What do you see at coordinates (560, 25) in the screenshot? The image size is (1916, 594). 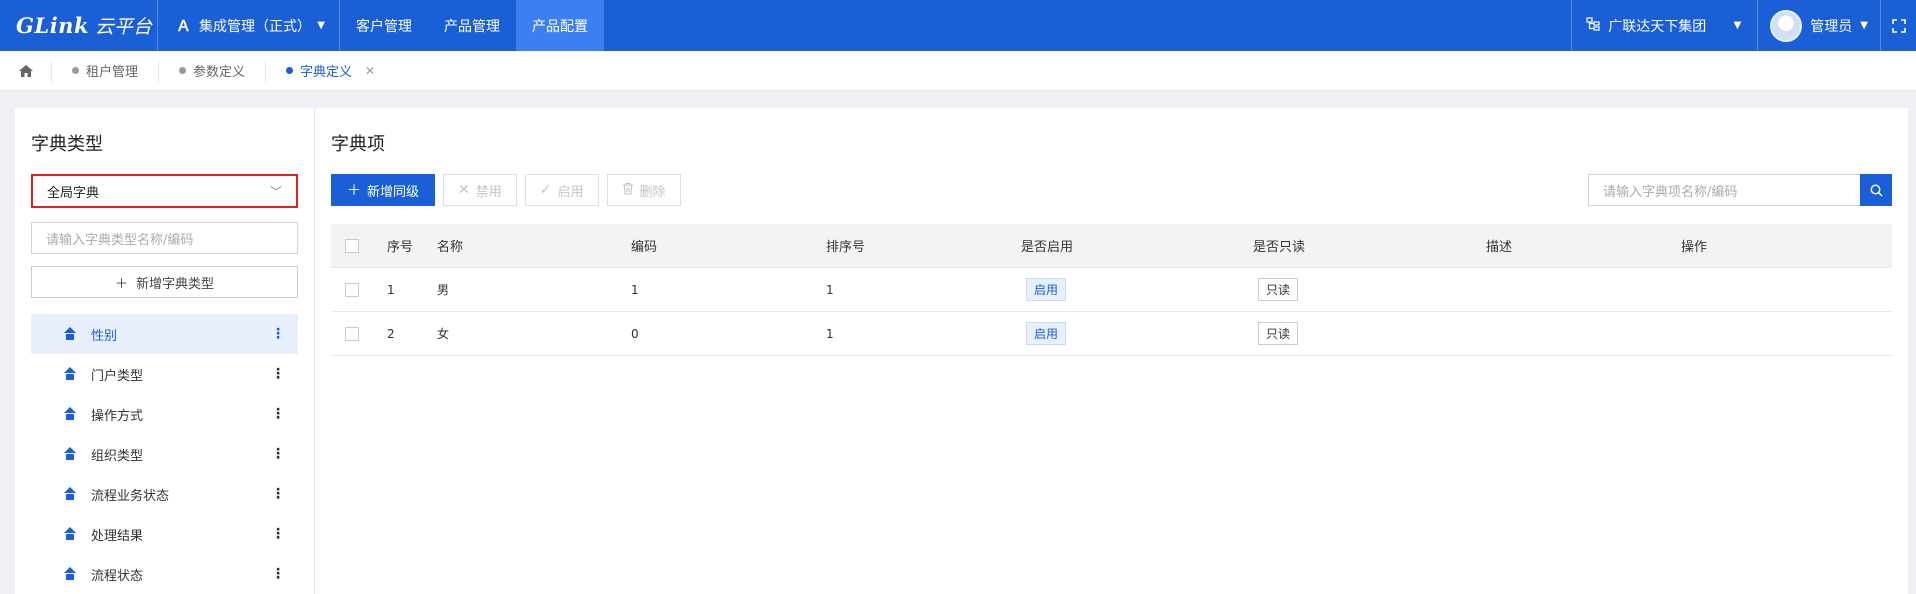 I see `menu-item-product-config: 产品配置` at bounding box center [560, 25].